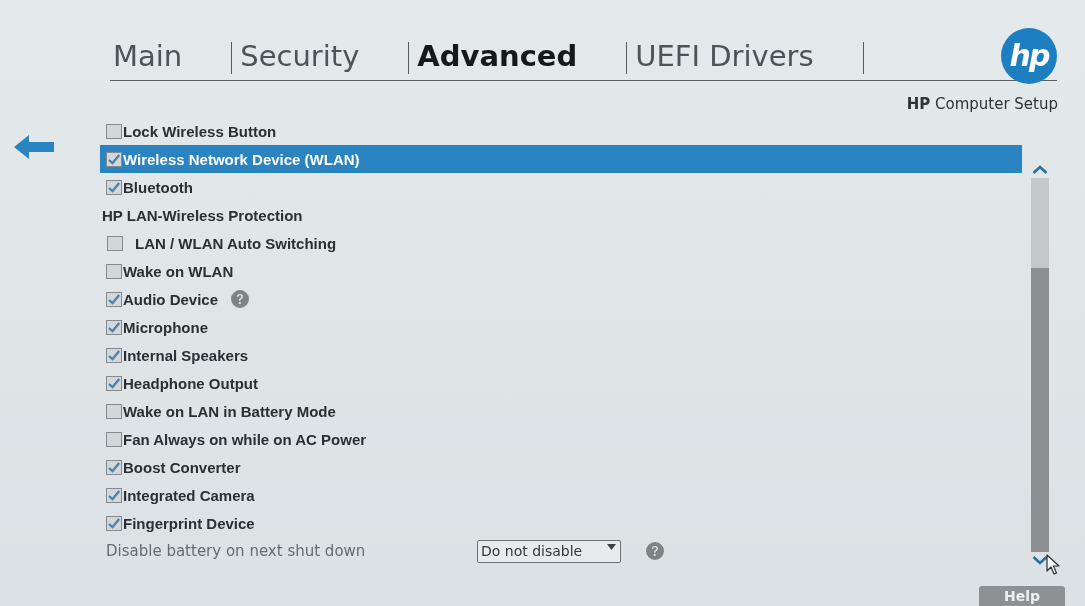 Image resolution: width=1085 pixels, height=606 pixels. I want to click on setting-label: Disable battery on next shut down, so click(291, 551).